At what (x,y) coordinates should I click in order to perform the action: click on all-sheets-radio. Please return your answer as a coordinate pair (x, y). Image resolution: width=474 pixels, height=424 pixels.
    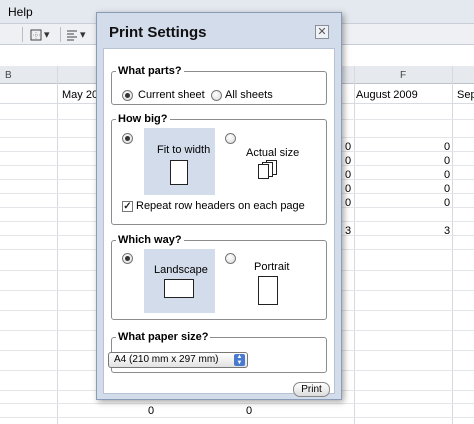
    Looking at the image, I should click on (216, 95).